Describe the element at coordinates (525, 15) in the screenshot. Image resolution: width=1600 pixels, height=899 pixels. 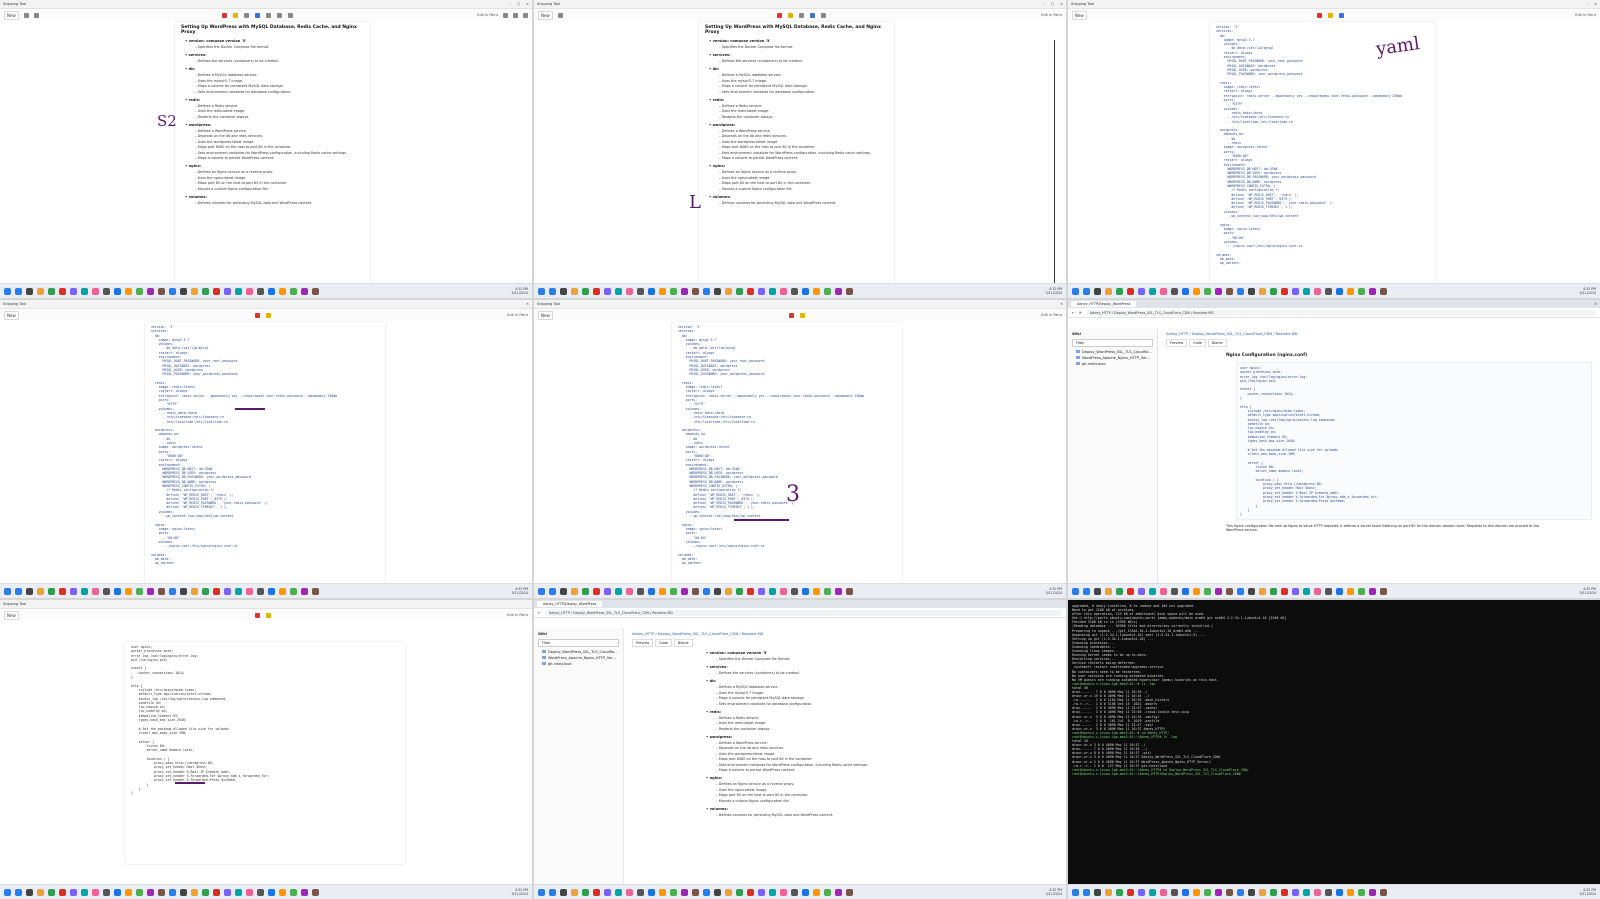
I see `share-icon` at that location.